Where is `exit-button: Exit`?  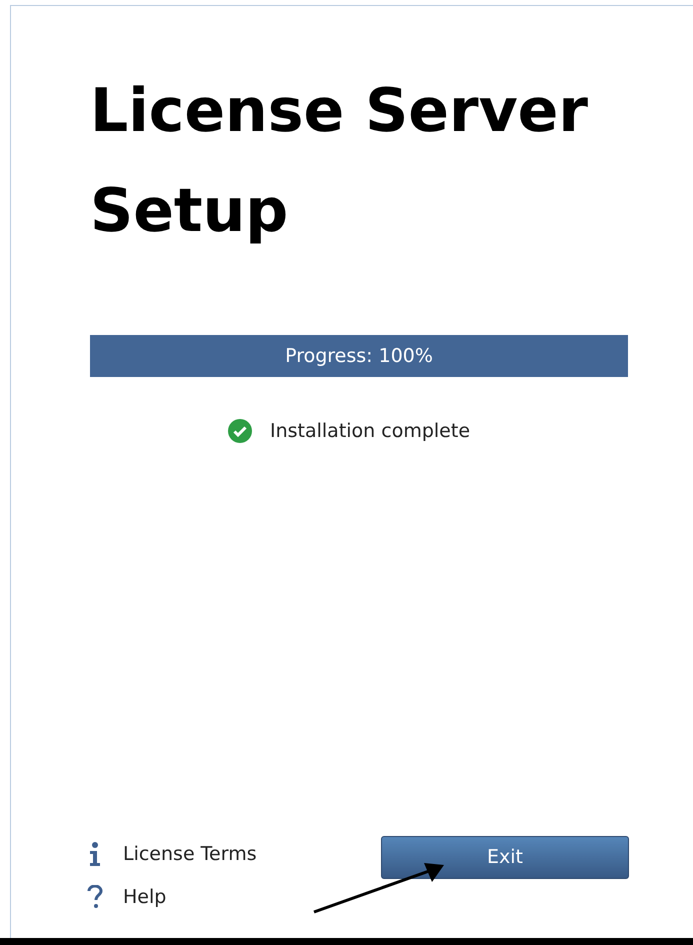 exit-button: Exit is located at coordinates (505, 857).